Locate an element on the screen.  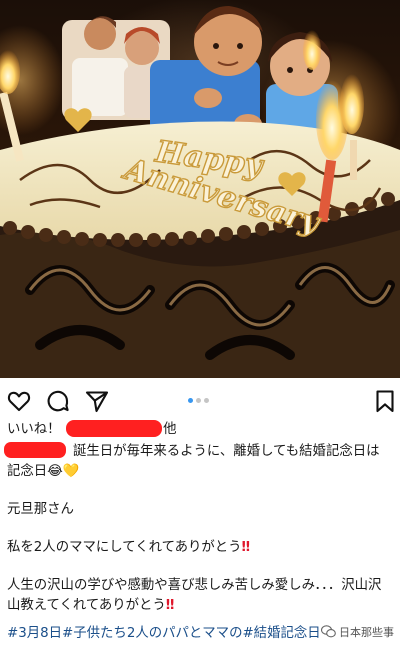
paper-plane-icon is located at coordinates (97, 401).